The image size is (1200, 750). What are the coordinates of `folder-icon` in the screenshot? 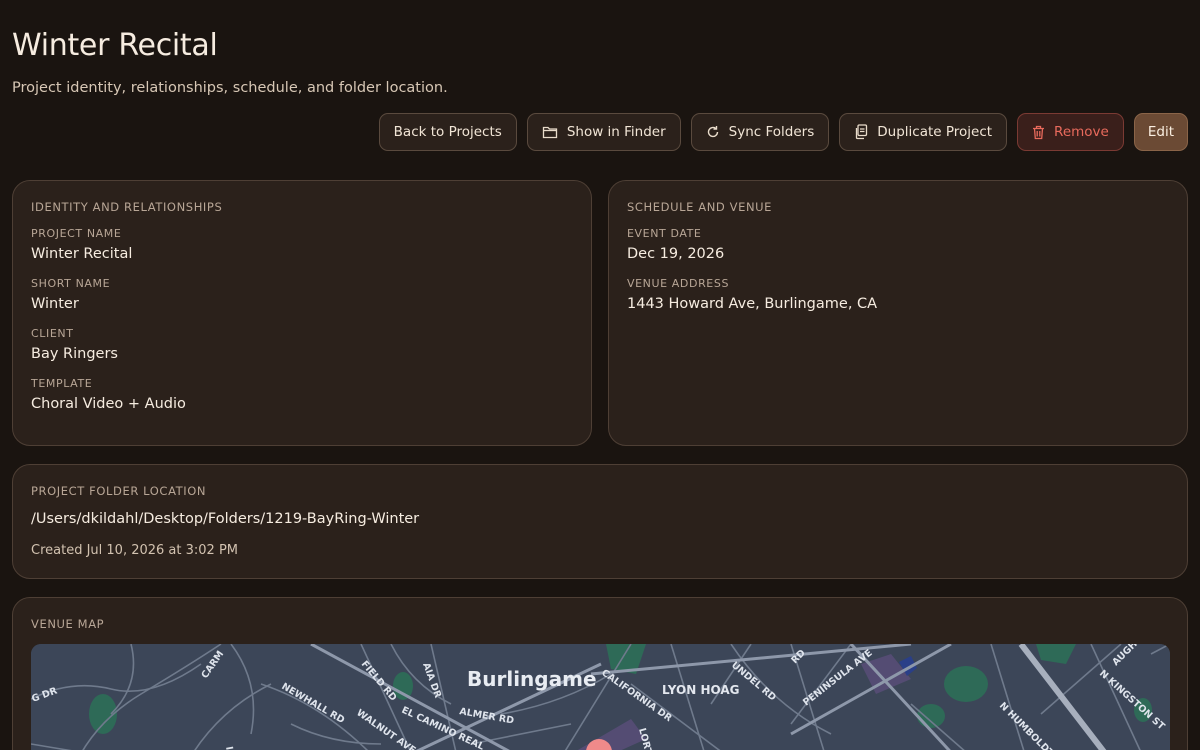 It's located at (550, 132).